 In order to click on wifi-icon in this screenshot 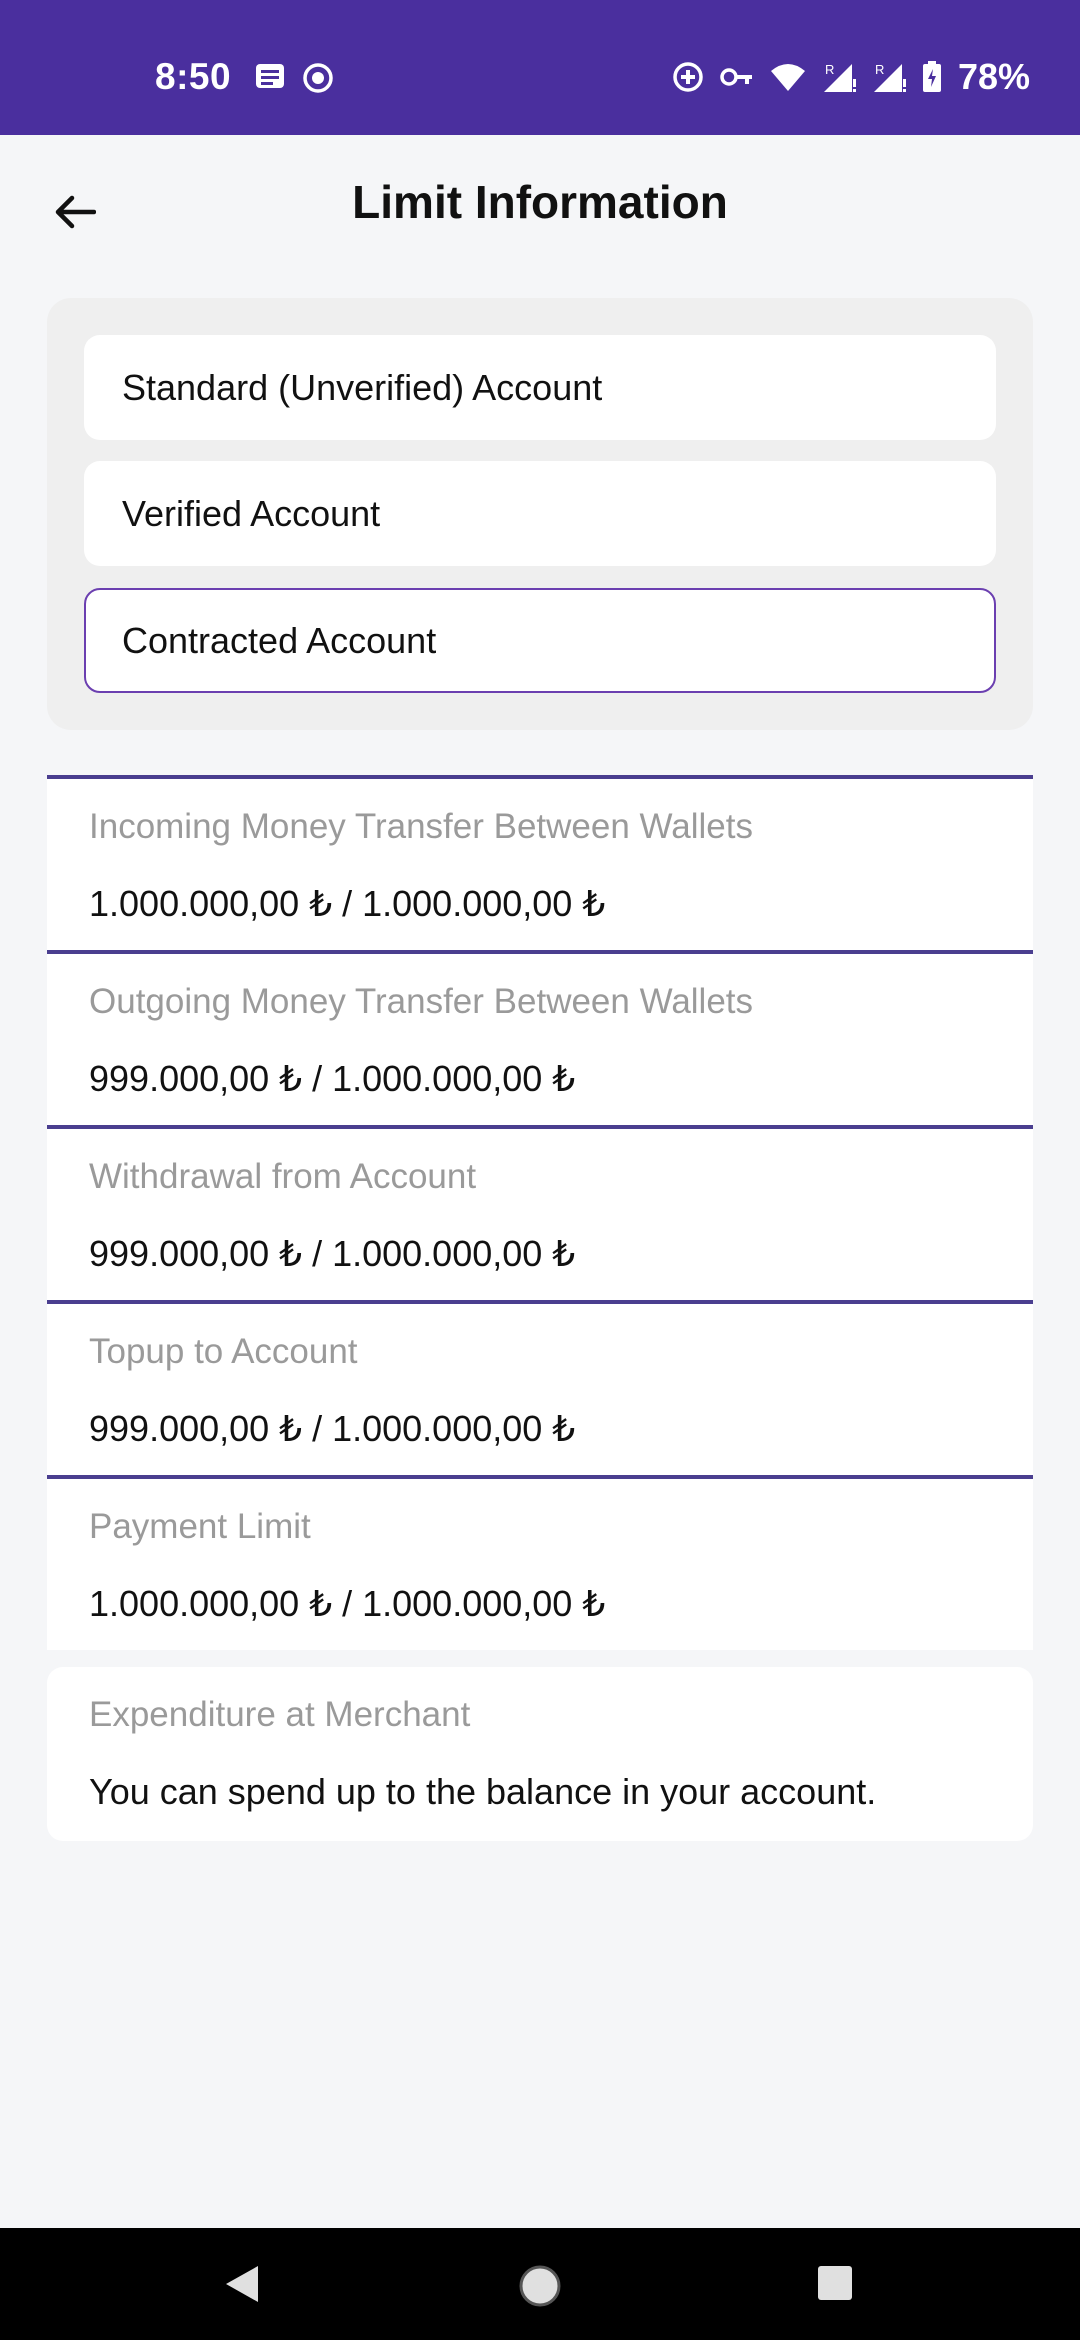, I will do `click(787, 77)`.